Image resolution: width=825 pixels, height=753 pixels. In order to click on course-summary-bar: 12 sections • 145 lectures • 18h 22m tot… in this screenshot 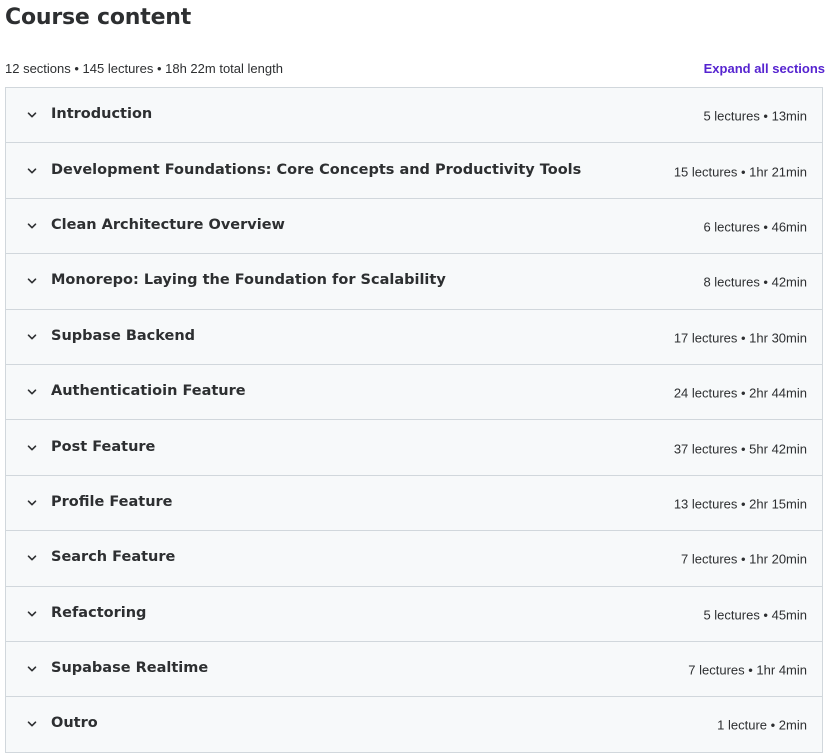, I will do `click(415, 68)`.